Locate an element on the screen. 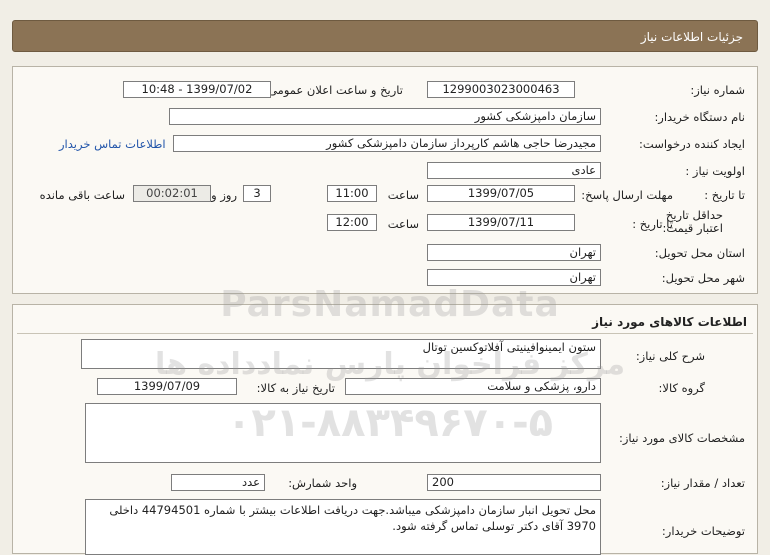 The width and height of the screenshot is (770, 555). announce-label: تاریخ و ساعت اعلان عمومی: is located at coordinates (333, 90).